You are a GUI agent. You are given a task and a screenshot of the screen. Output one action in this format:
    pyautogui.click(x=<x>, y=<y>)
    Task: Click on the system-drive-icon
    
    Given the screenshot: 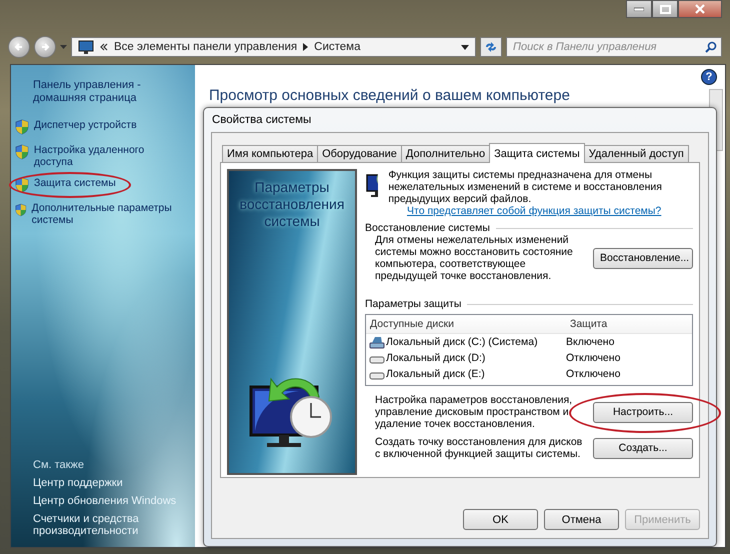 What is the action you would take?
    pyautogui.click(x=377, y=342)
    